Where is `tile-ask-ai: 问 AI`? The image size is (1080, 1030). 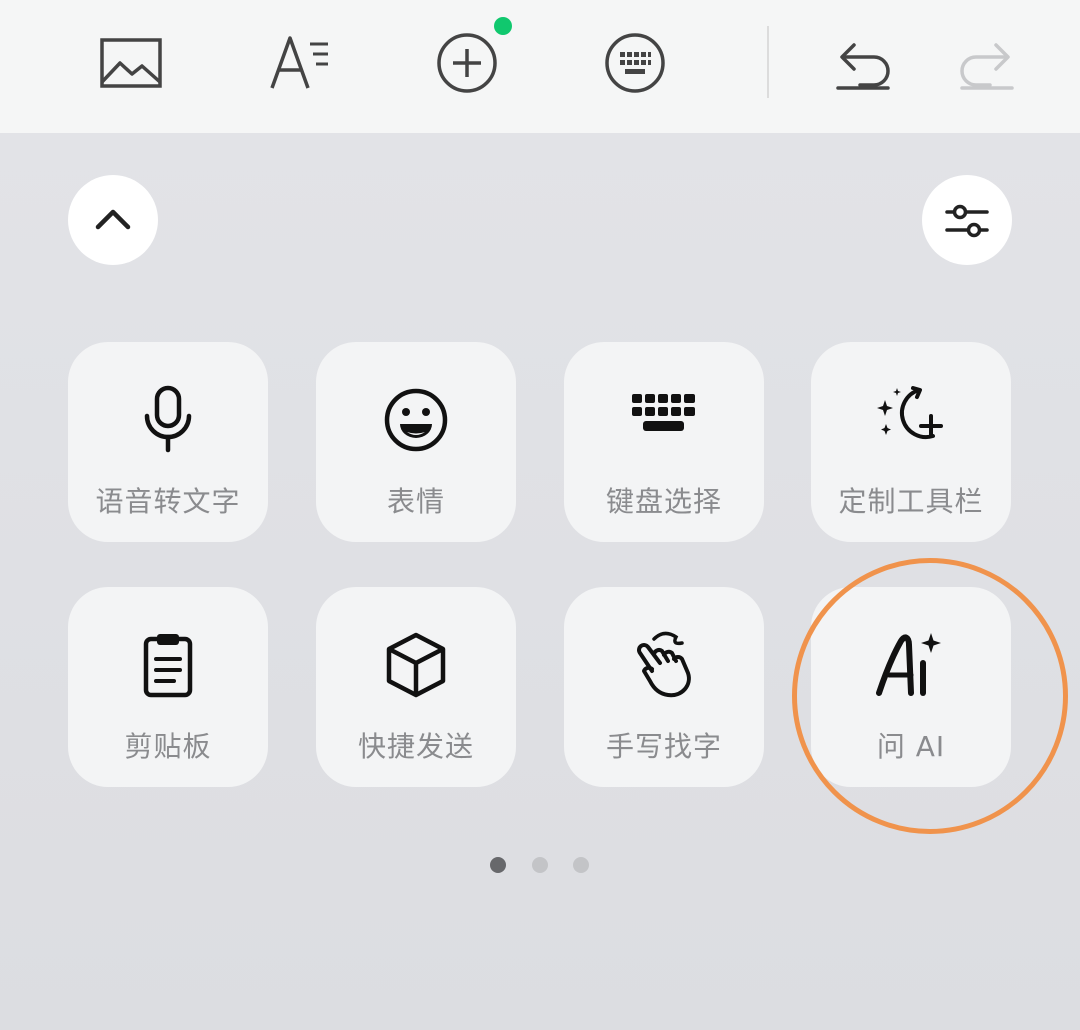
tile-ask-ai: 问 AI is located at coordinates (911, 687).